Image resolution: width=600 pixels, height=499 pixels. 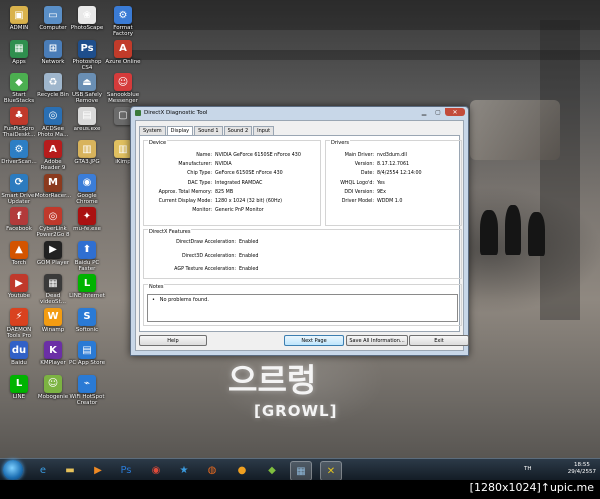 What do you see at coordinates (19, 48) in the screenshot?
I see `app-icon: ▦` at bounding box center [19, 48].